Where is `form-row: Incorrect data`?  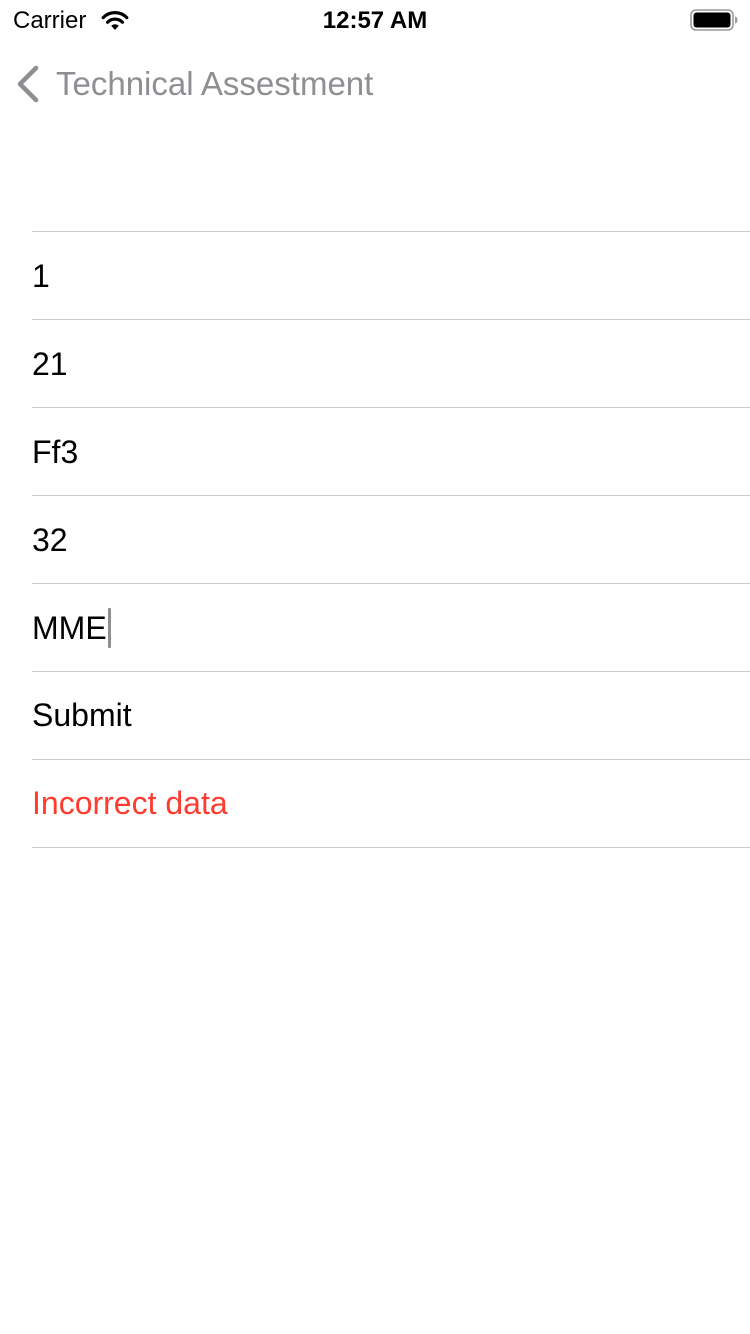 form-row: Incorrect data is located at coordinates (391, 804).